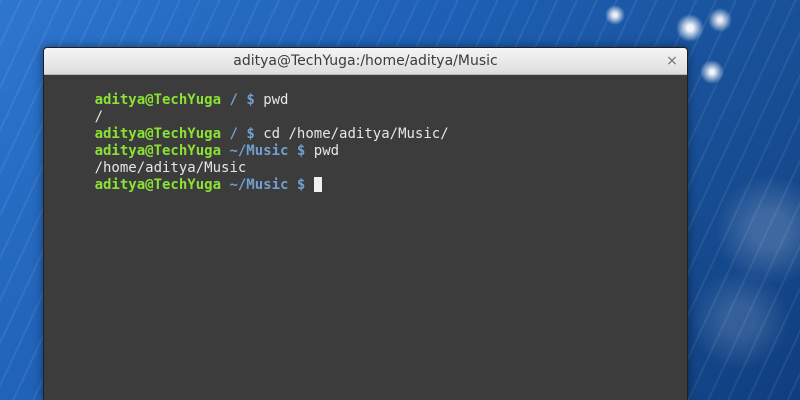  What do you see at coordinates (309, 185) in the screenshot?
I see `command-input` at bounding box center [309, 185].